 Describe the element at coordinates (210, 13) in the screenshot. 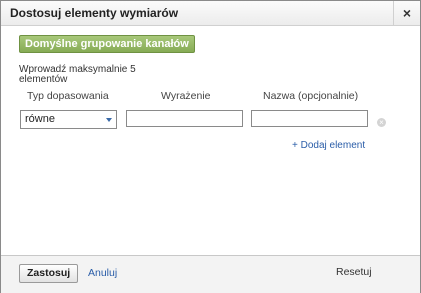

I see `dialog-titlebar: Dostosuj elementy wymiarów ×` at that location.